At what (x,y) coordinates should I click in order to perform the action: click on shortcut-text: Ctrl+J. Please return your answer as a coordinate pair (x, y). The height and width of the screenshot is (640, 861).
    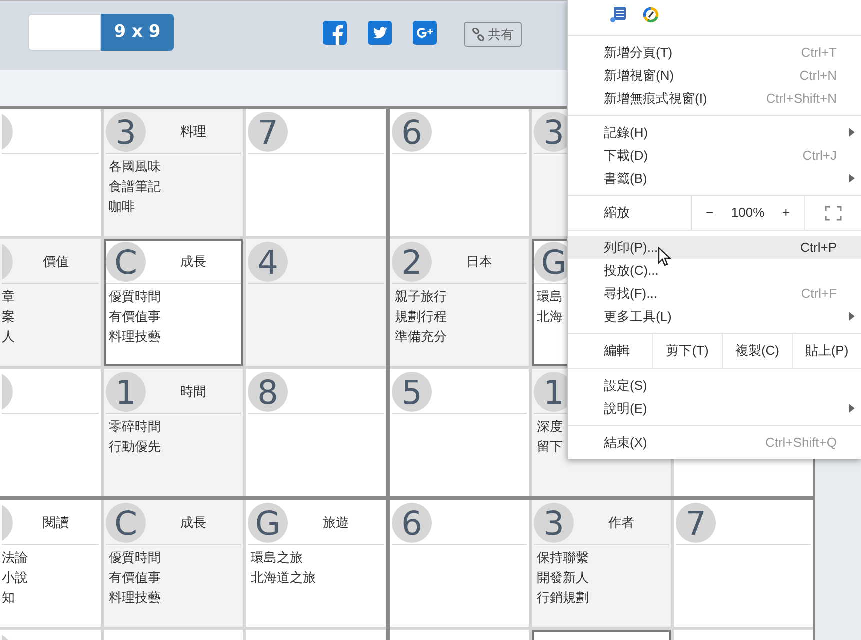
    Looking at the image, I should click on (819, 155).